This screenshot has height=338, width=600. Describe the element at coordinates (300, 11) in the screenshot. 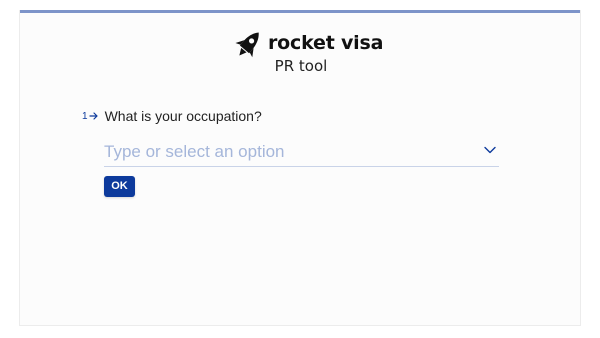

I see `progress-bar` at that location.